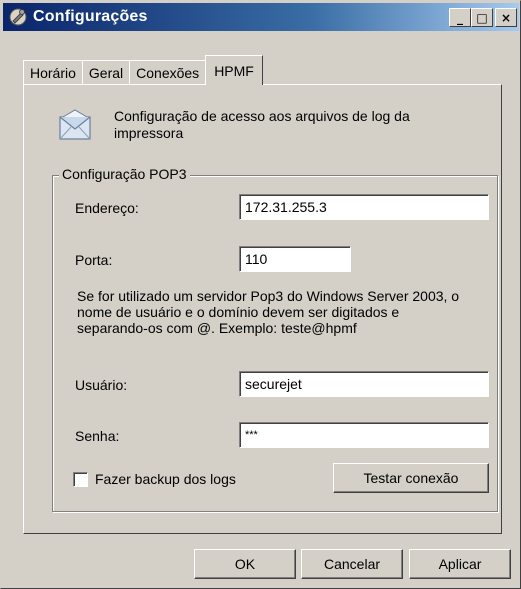 The height and width of the screenshot is (589, 521). Describe the element at coordinates (352, 564) in the screenshot. I see `cancel-button: Cancelar` at that location.